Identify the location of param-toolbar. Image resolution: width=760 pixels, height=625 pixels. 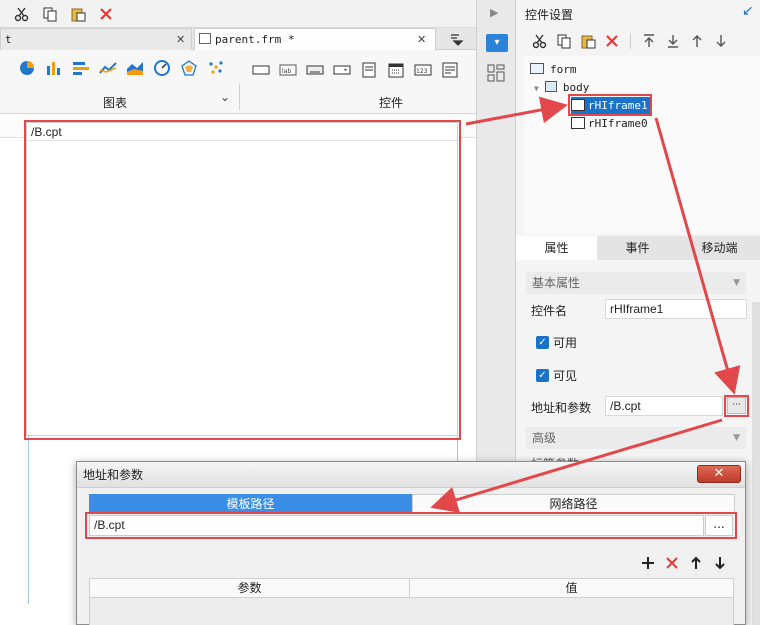
(689, 563).